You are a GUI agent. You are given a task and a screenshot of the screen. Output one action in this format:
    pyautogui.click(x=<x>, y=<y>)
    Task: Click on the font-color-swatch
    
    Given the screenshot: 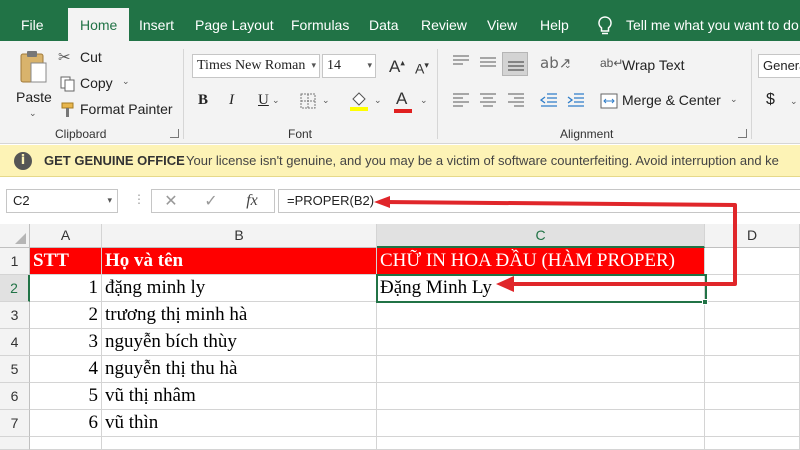 What is the action you would take?
    pyautogui.click(x=403, y=111)
    